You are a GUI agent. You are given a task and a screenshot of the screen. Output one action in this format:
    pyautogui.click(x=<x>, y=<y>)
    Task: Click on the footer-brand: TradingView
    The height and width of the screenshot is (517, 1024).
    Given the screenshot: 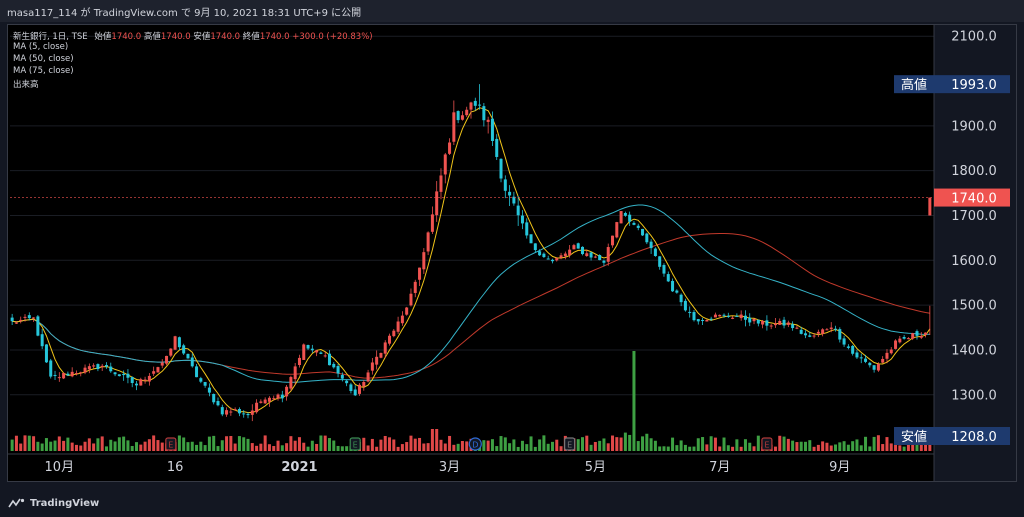 What is the action you would take?
    pyautogui.click(x=64, y=503)
    